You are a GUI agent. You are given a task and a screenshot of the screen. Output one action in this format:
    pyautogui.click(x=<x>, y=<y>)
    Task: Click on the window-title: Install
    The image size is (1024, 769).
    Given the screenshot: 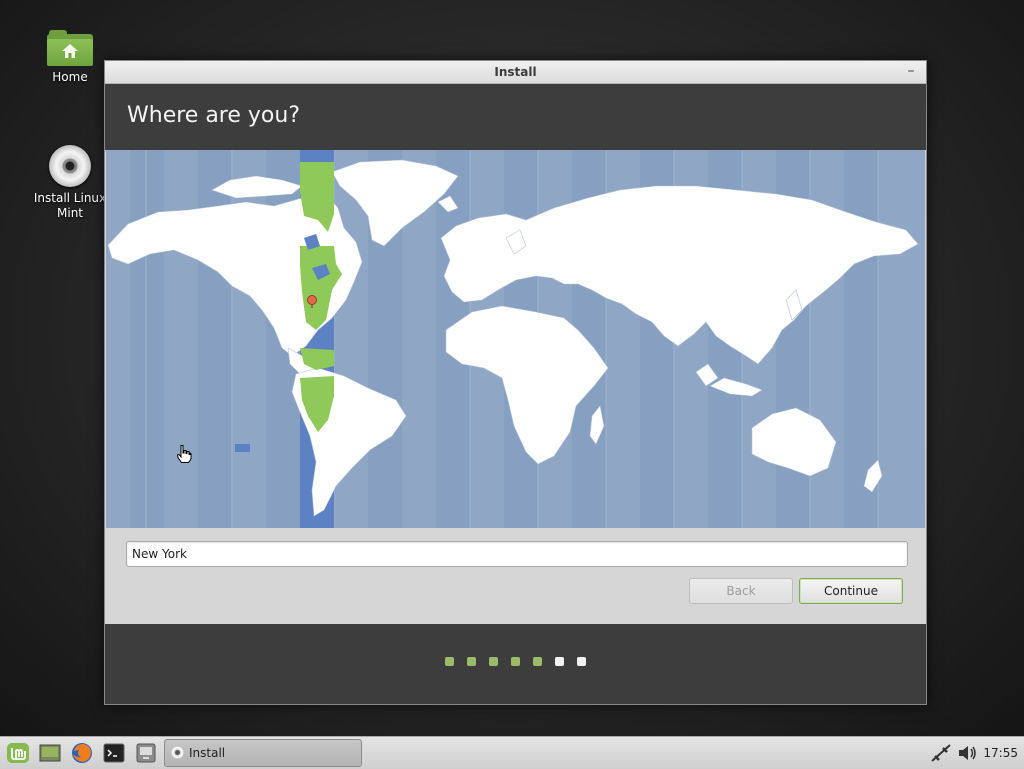 What is the action you would take?
    pyautogui.click(x=515, y=72)
    